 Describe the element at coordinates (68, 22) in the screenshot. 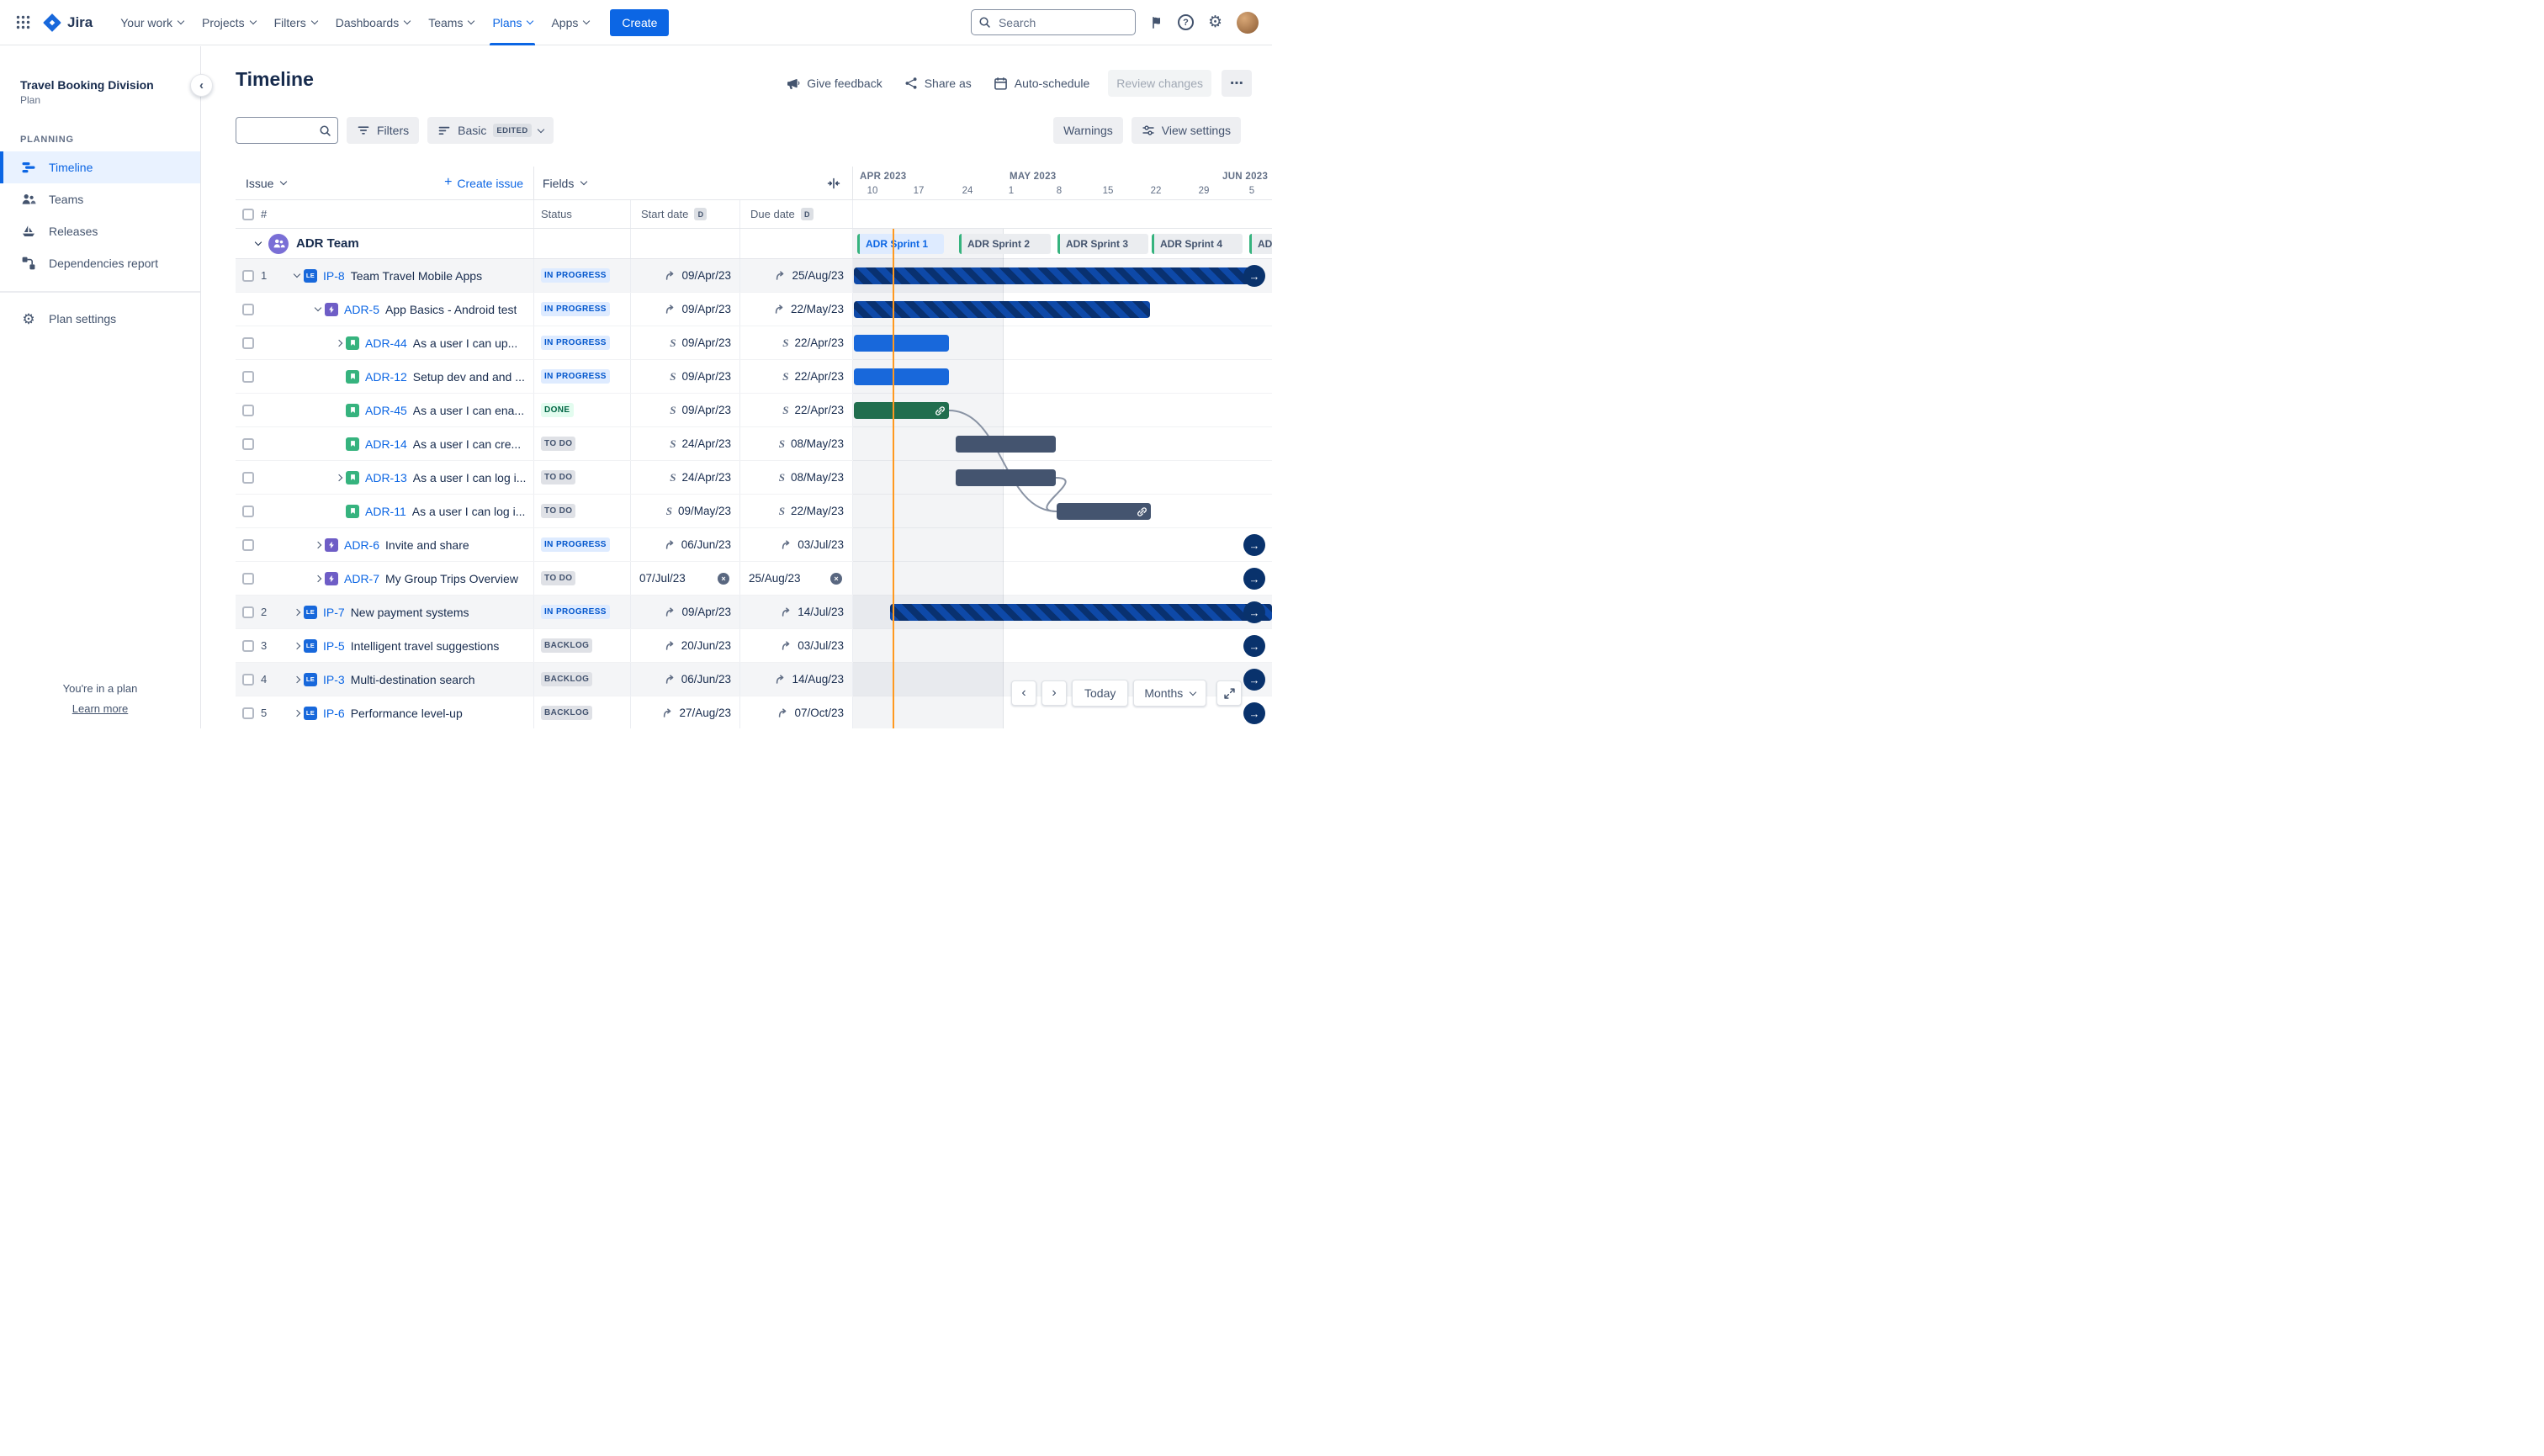

I see `jira-logo: Jira` at that location.